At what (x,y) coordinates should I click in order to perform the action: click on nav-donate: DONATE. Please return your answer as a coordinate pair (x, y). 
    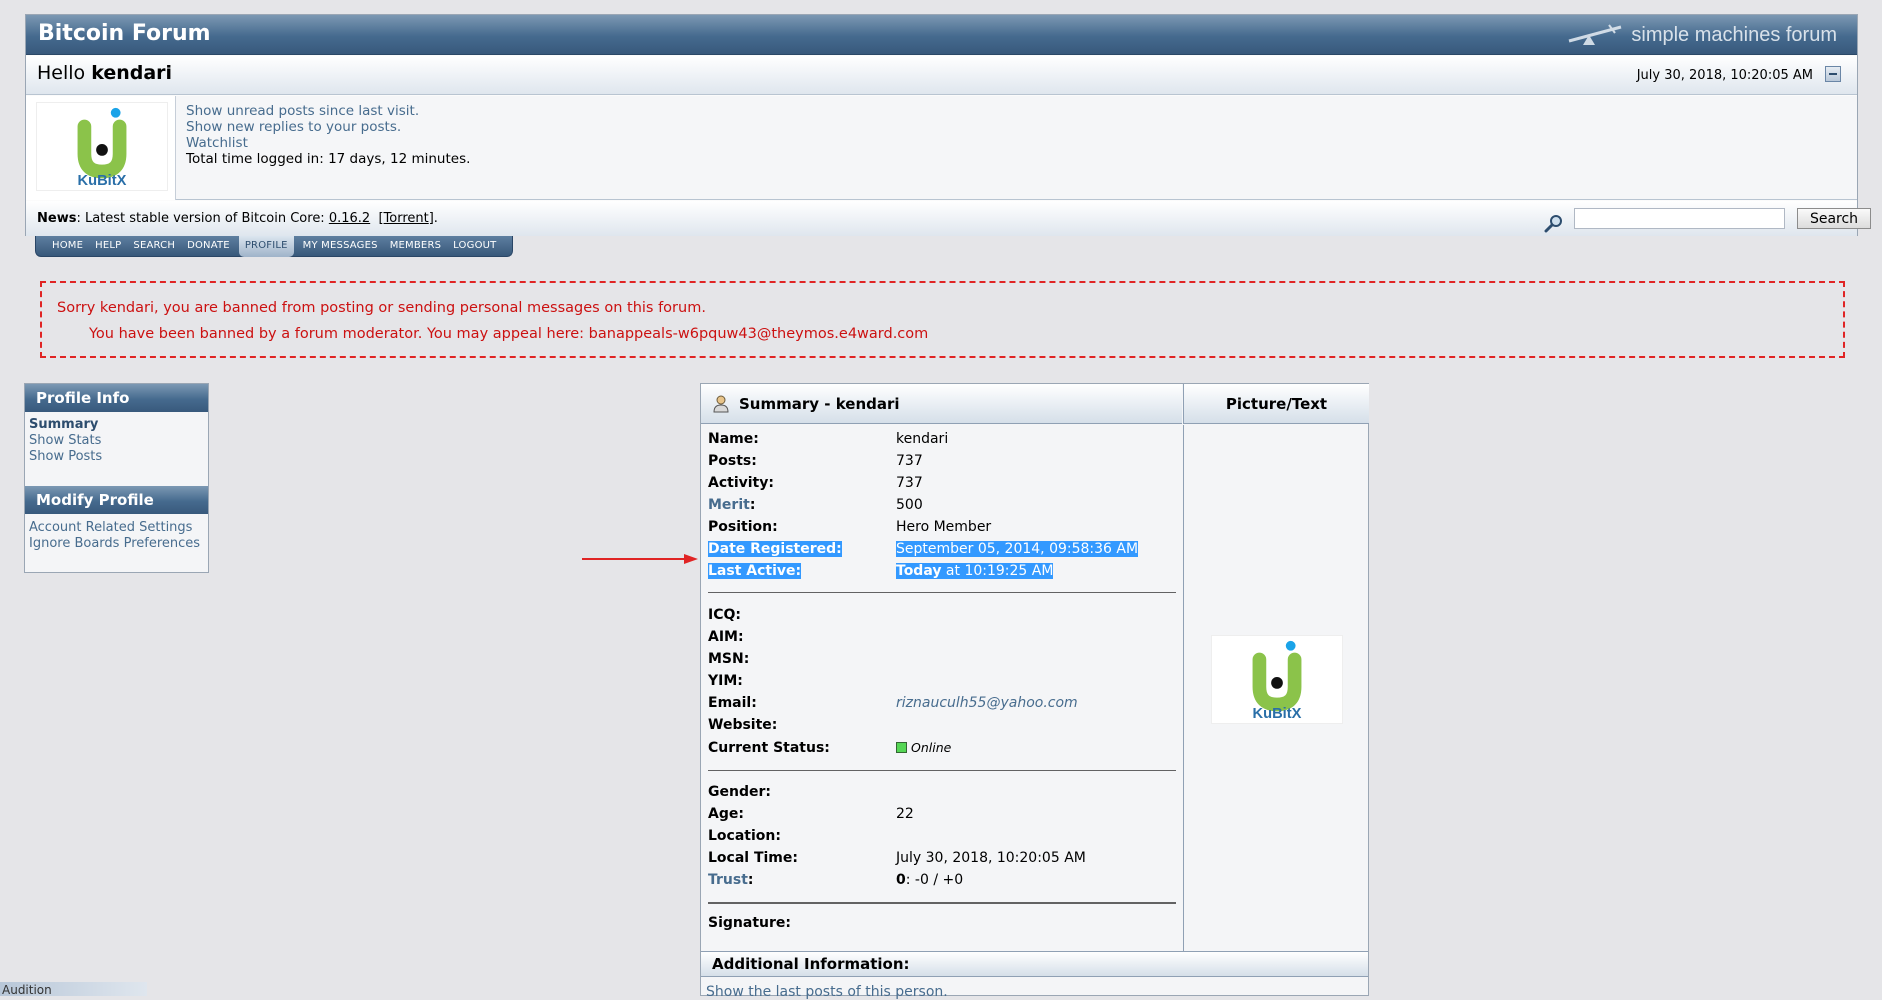
    Looking at the image, I should click on (208, 246).